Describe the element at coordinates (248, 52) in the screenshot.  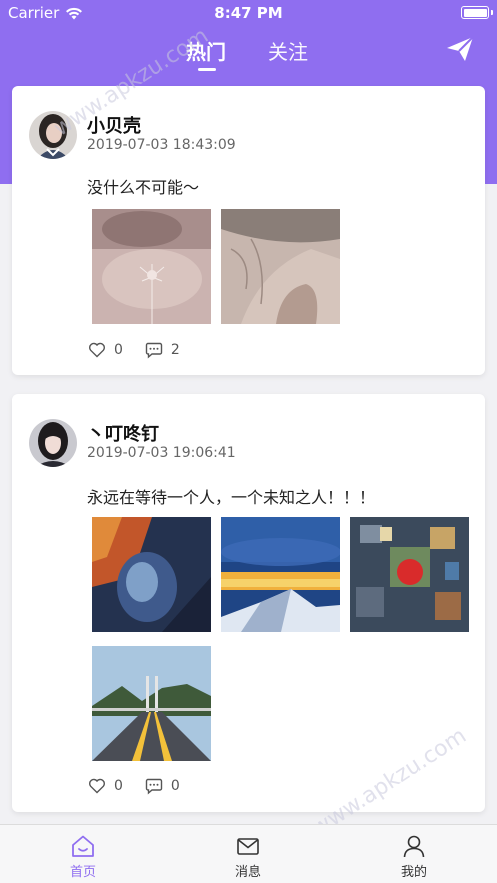
I see `top-nav: 热门 关注` at that location.